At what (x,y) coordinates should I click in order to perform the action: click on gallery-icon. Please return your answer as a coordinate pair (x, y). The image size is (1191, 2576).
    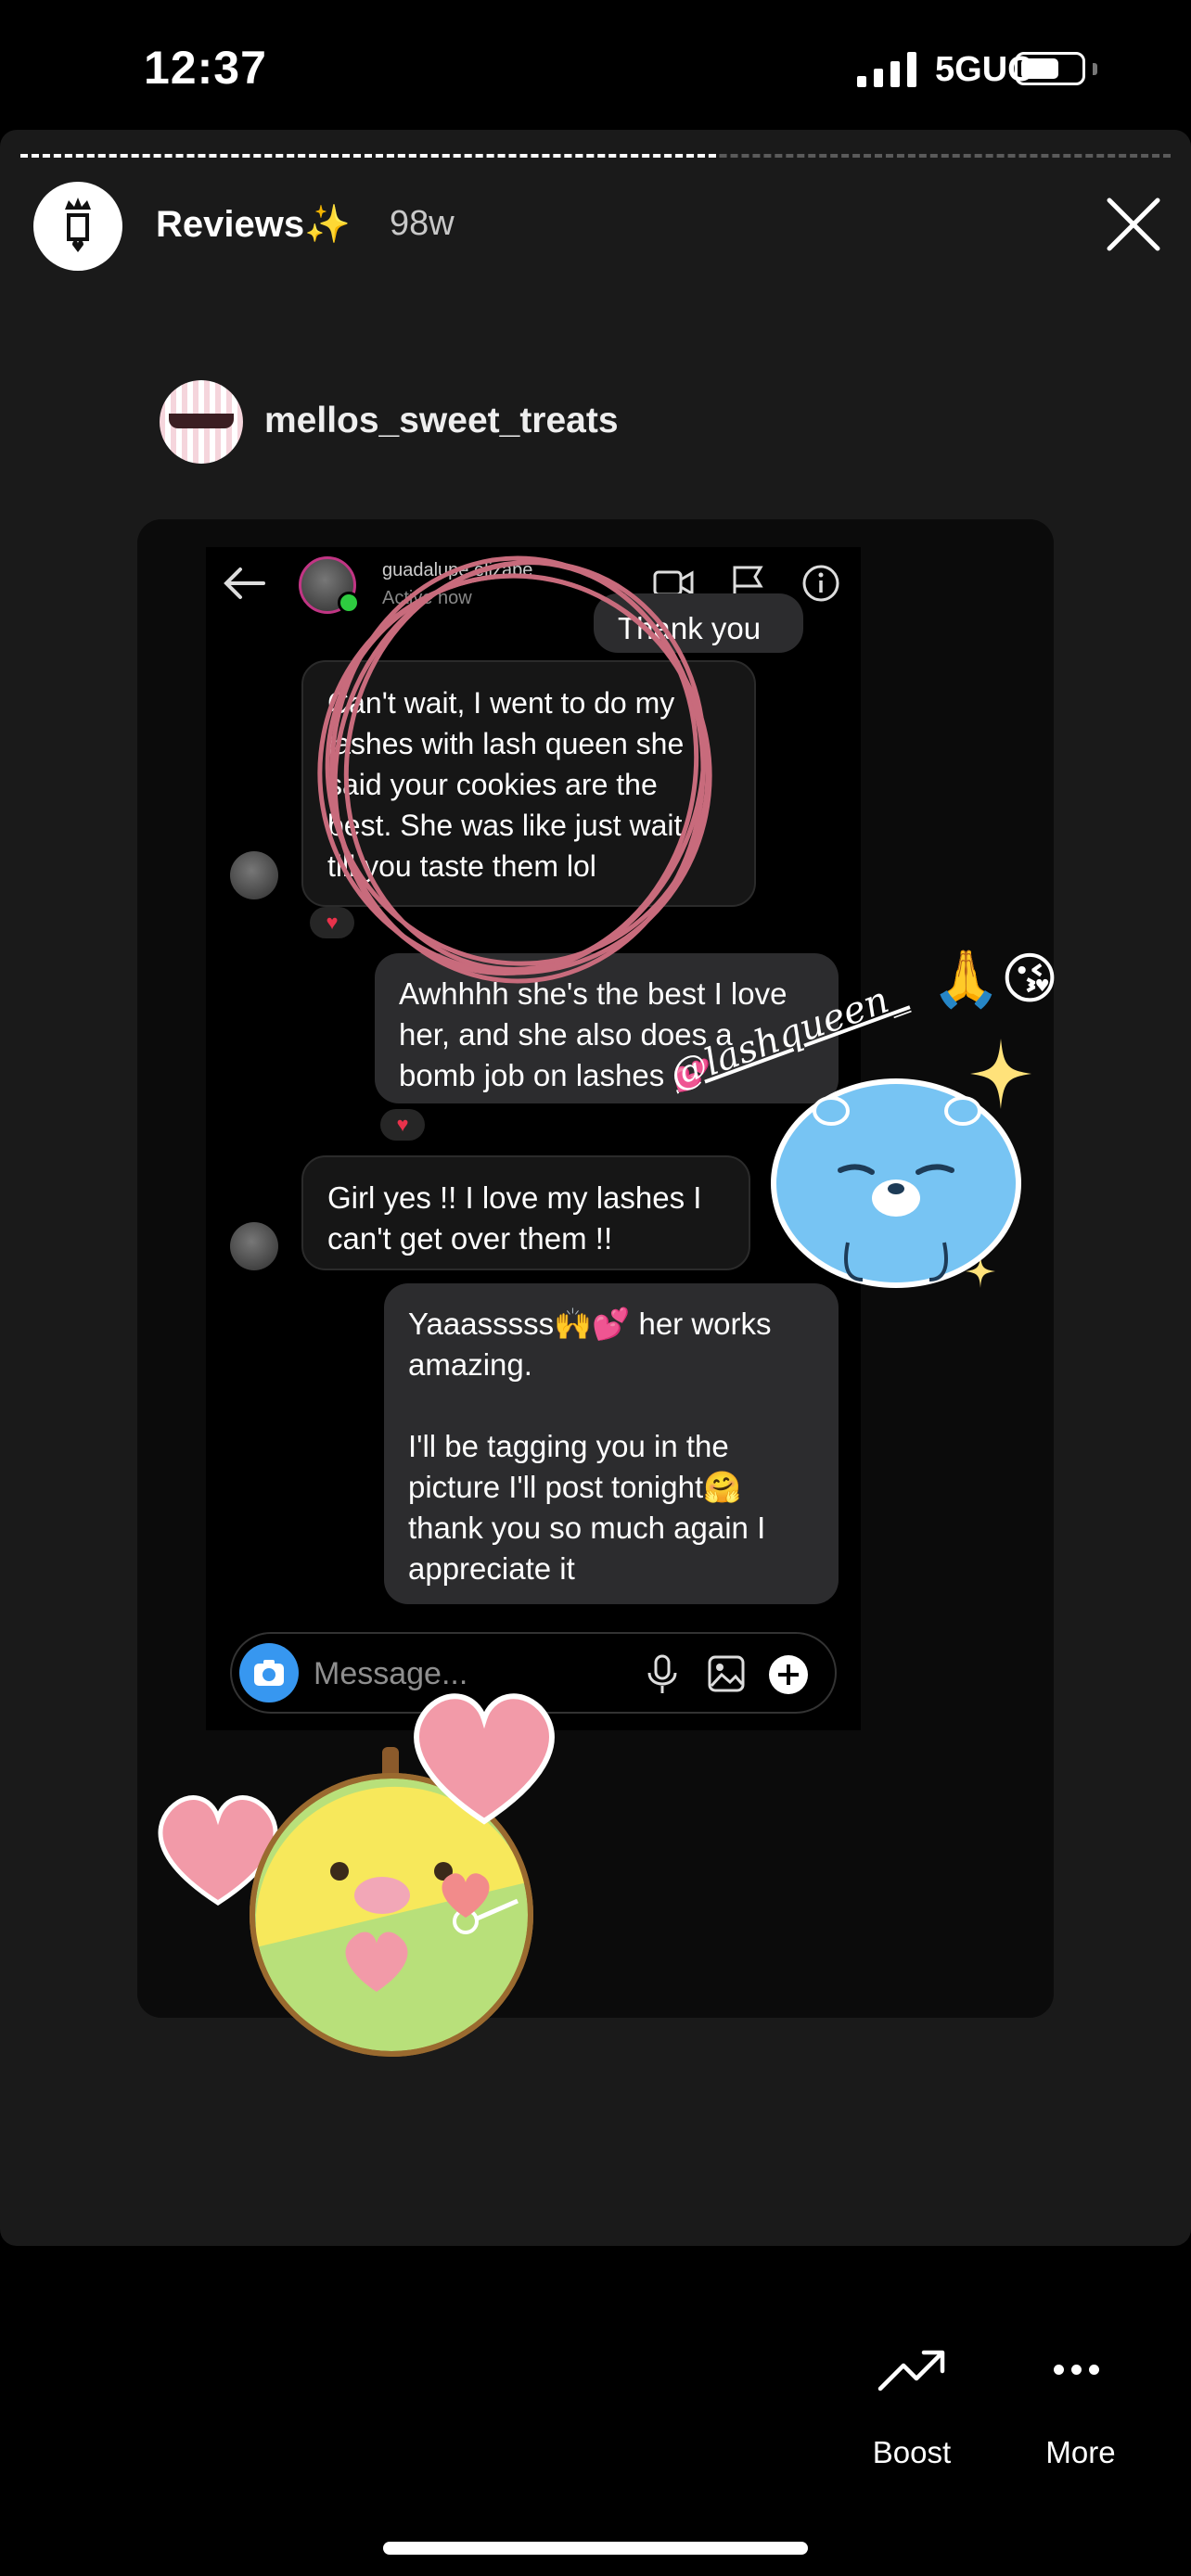
    Looking at the image, I should click on (726, 1676).